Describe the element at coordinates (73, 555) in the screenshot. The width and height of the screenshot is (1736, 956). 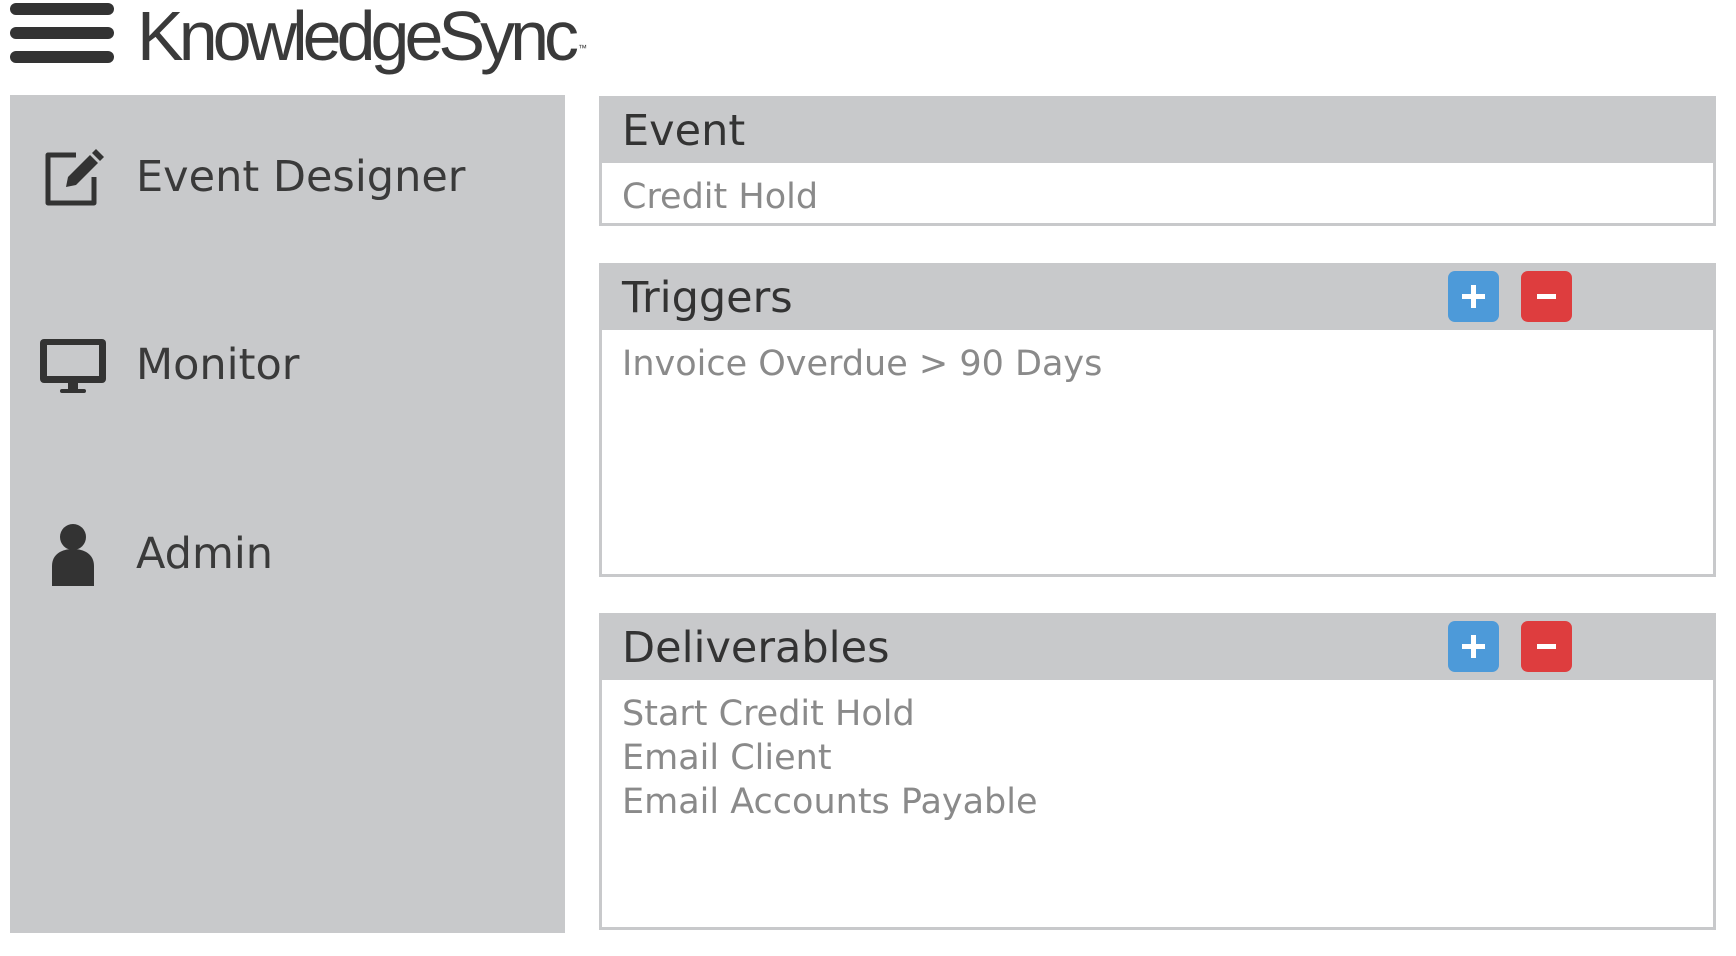
I see `user-icon` at that location.